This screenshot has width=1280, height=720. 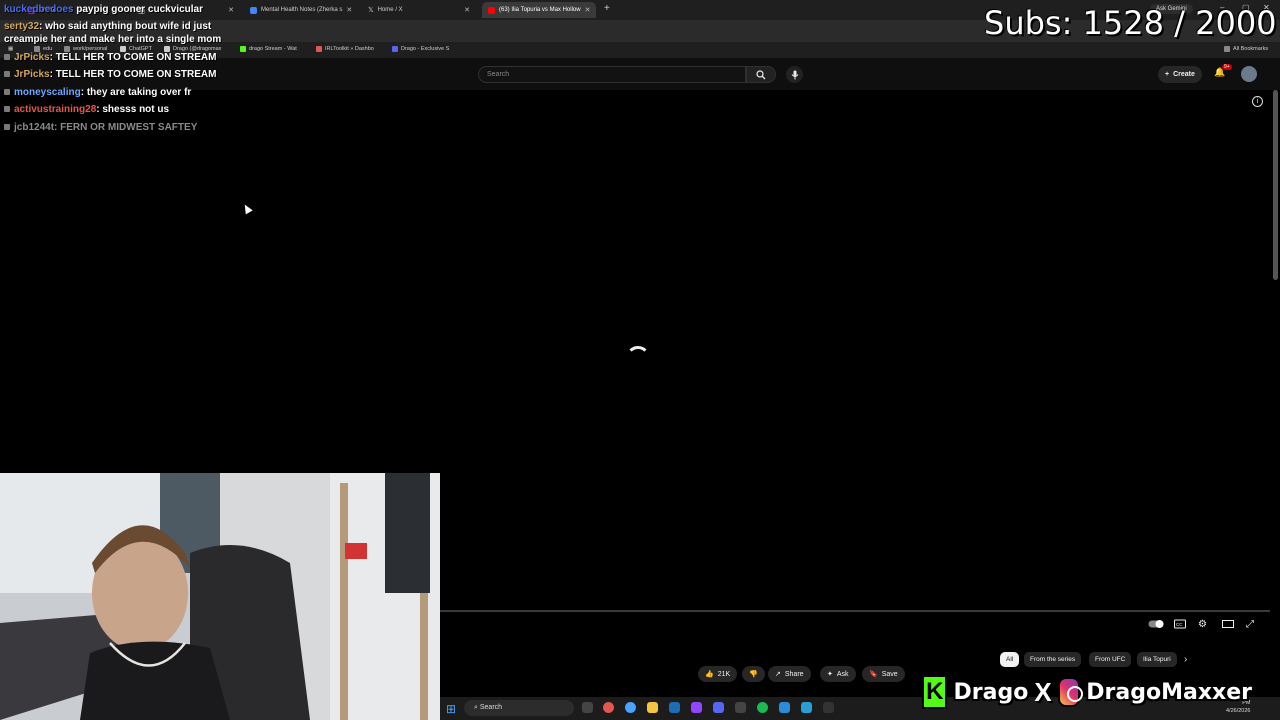 What do you see at coordinates (652, 707) in the screenshot?
I see `file-explorer-icon` at bounding box center [652, 707].